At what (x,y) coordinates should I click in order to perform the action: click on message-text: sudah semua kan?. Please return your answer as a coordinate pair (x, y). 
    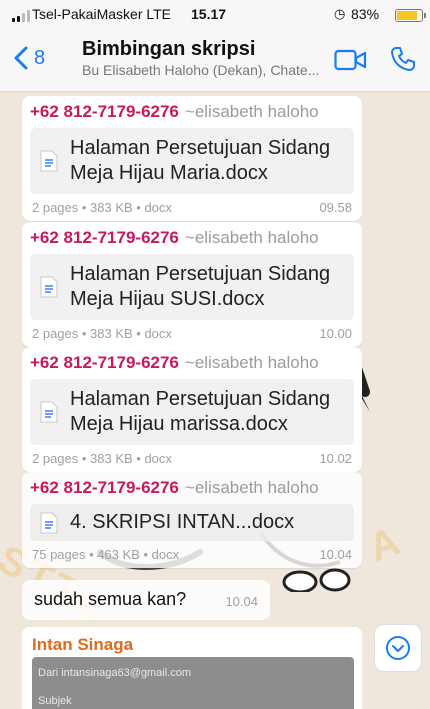
    Looking at the image, I should click on (110, 599).